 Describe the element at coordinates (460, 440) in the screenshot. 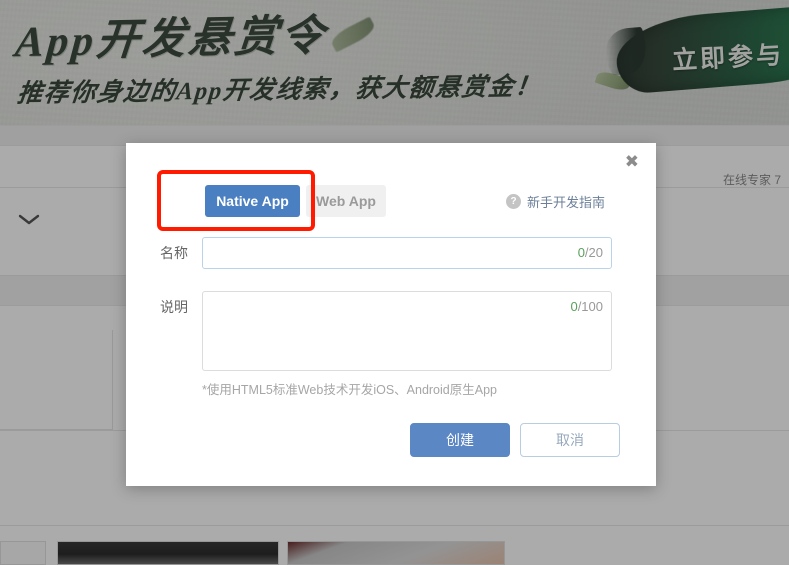

I see `create-button: 创建` at that location.